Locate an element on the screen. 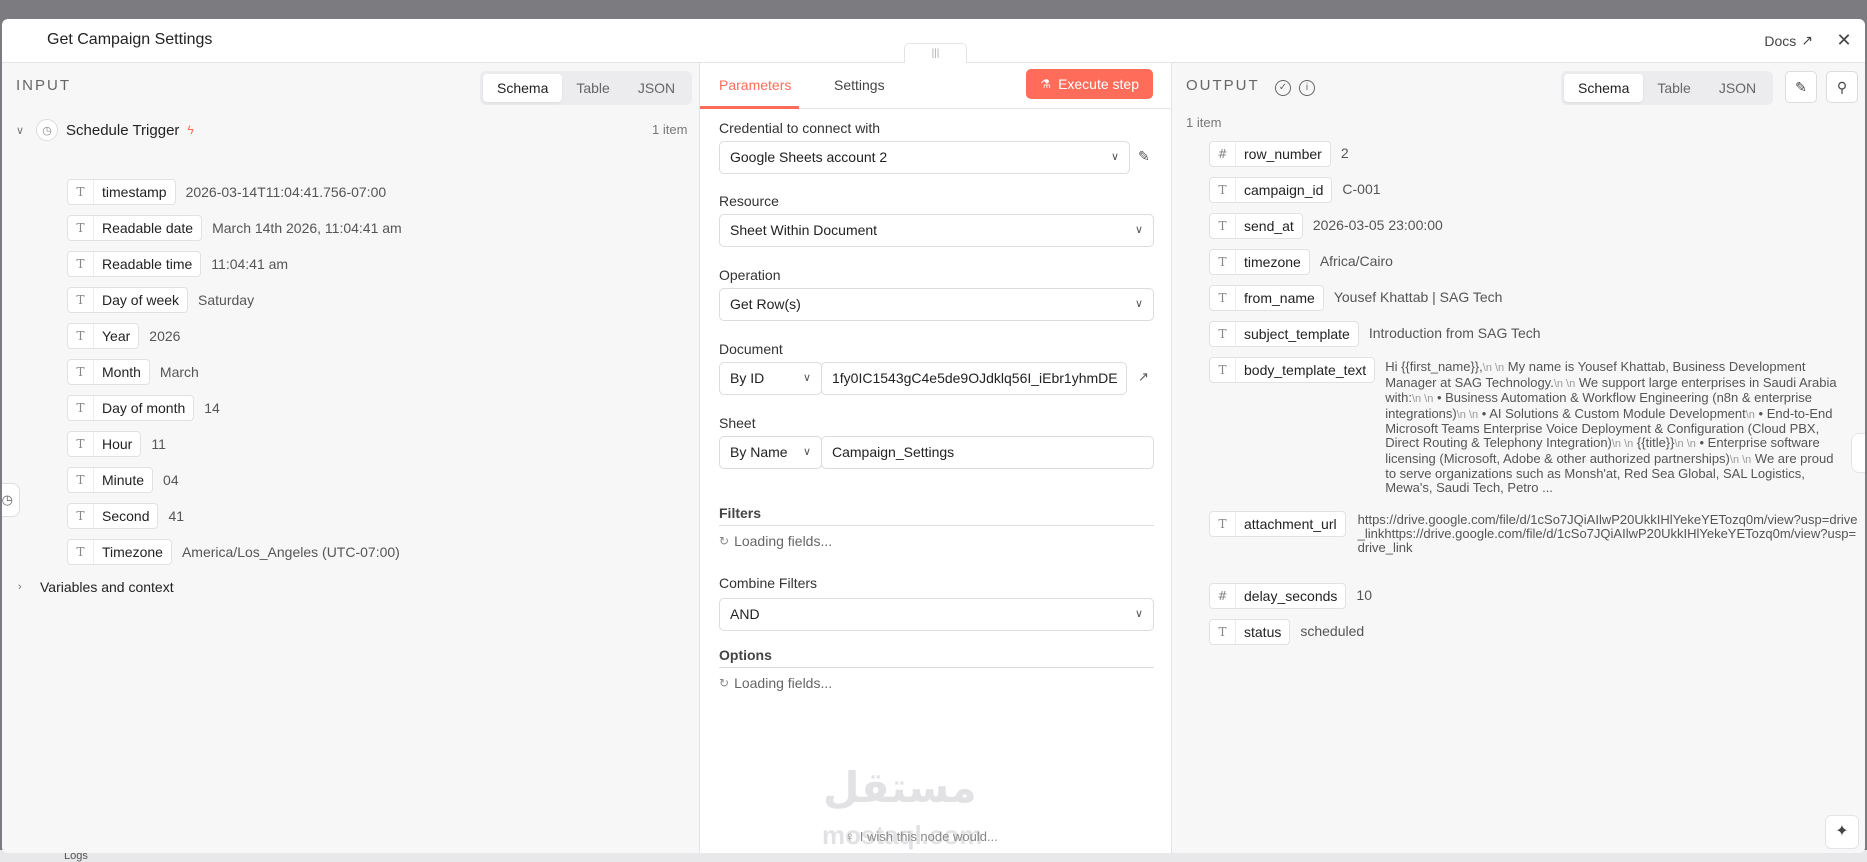 Image resolution: width=1867 pixels, height=862 pixels. sheet-name-input: Campaign_Settings is located at coordinates (987, 452).